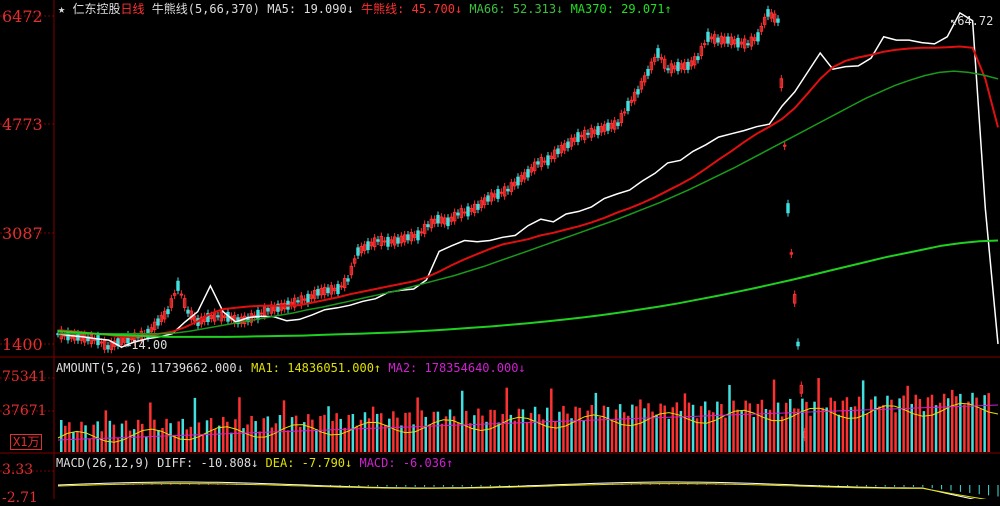  I want to click on high-annotation: ↖64.72, so click(972, 21).